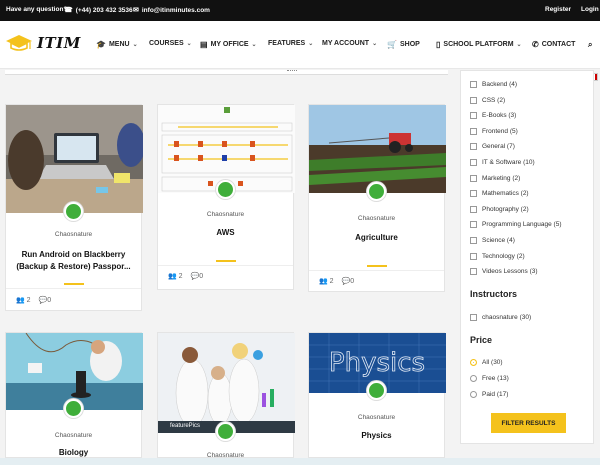 The height and width of the screenshot is (465, 600). I want to click on category-filter: Programming Language (5), so click(516, 225).